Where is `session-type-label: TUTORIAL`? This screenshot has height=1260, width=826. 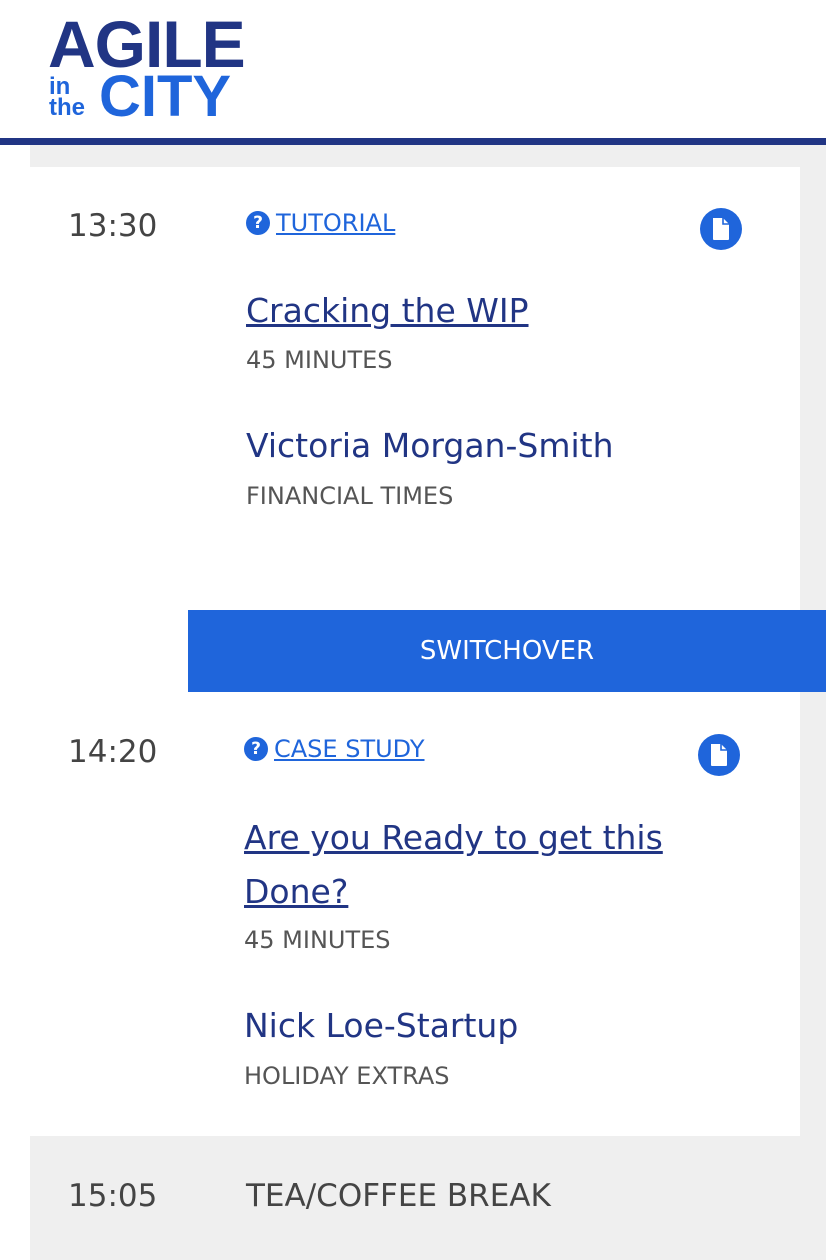
session-type-label: TUTORIAL is located at coordinates (336, 223).